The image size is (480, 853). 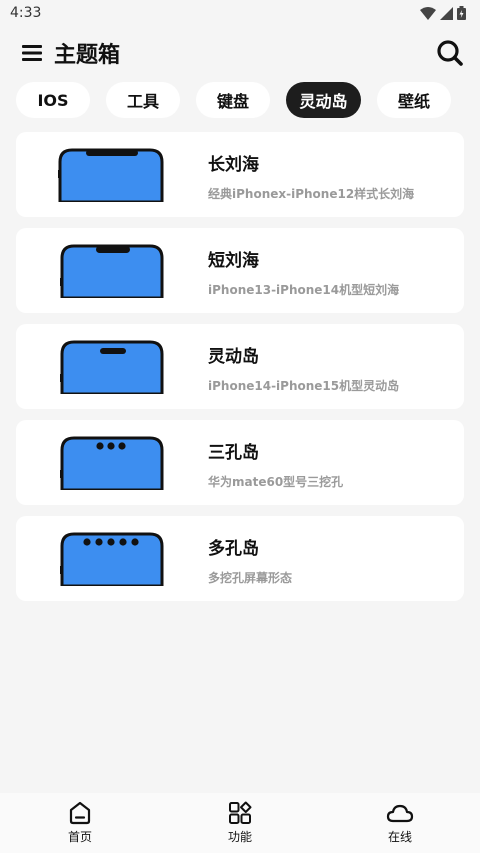 I want to click on apps-icon, so click(x=240, y=812).